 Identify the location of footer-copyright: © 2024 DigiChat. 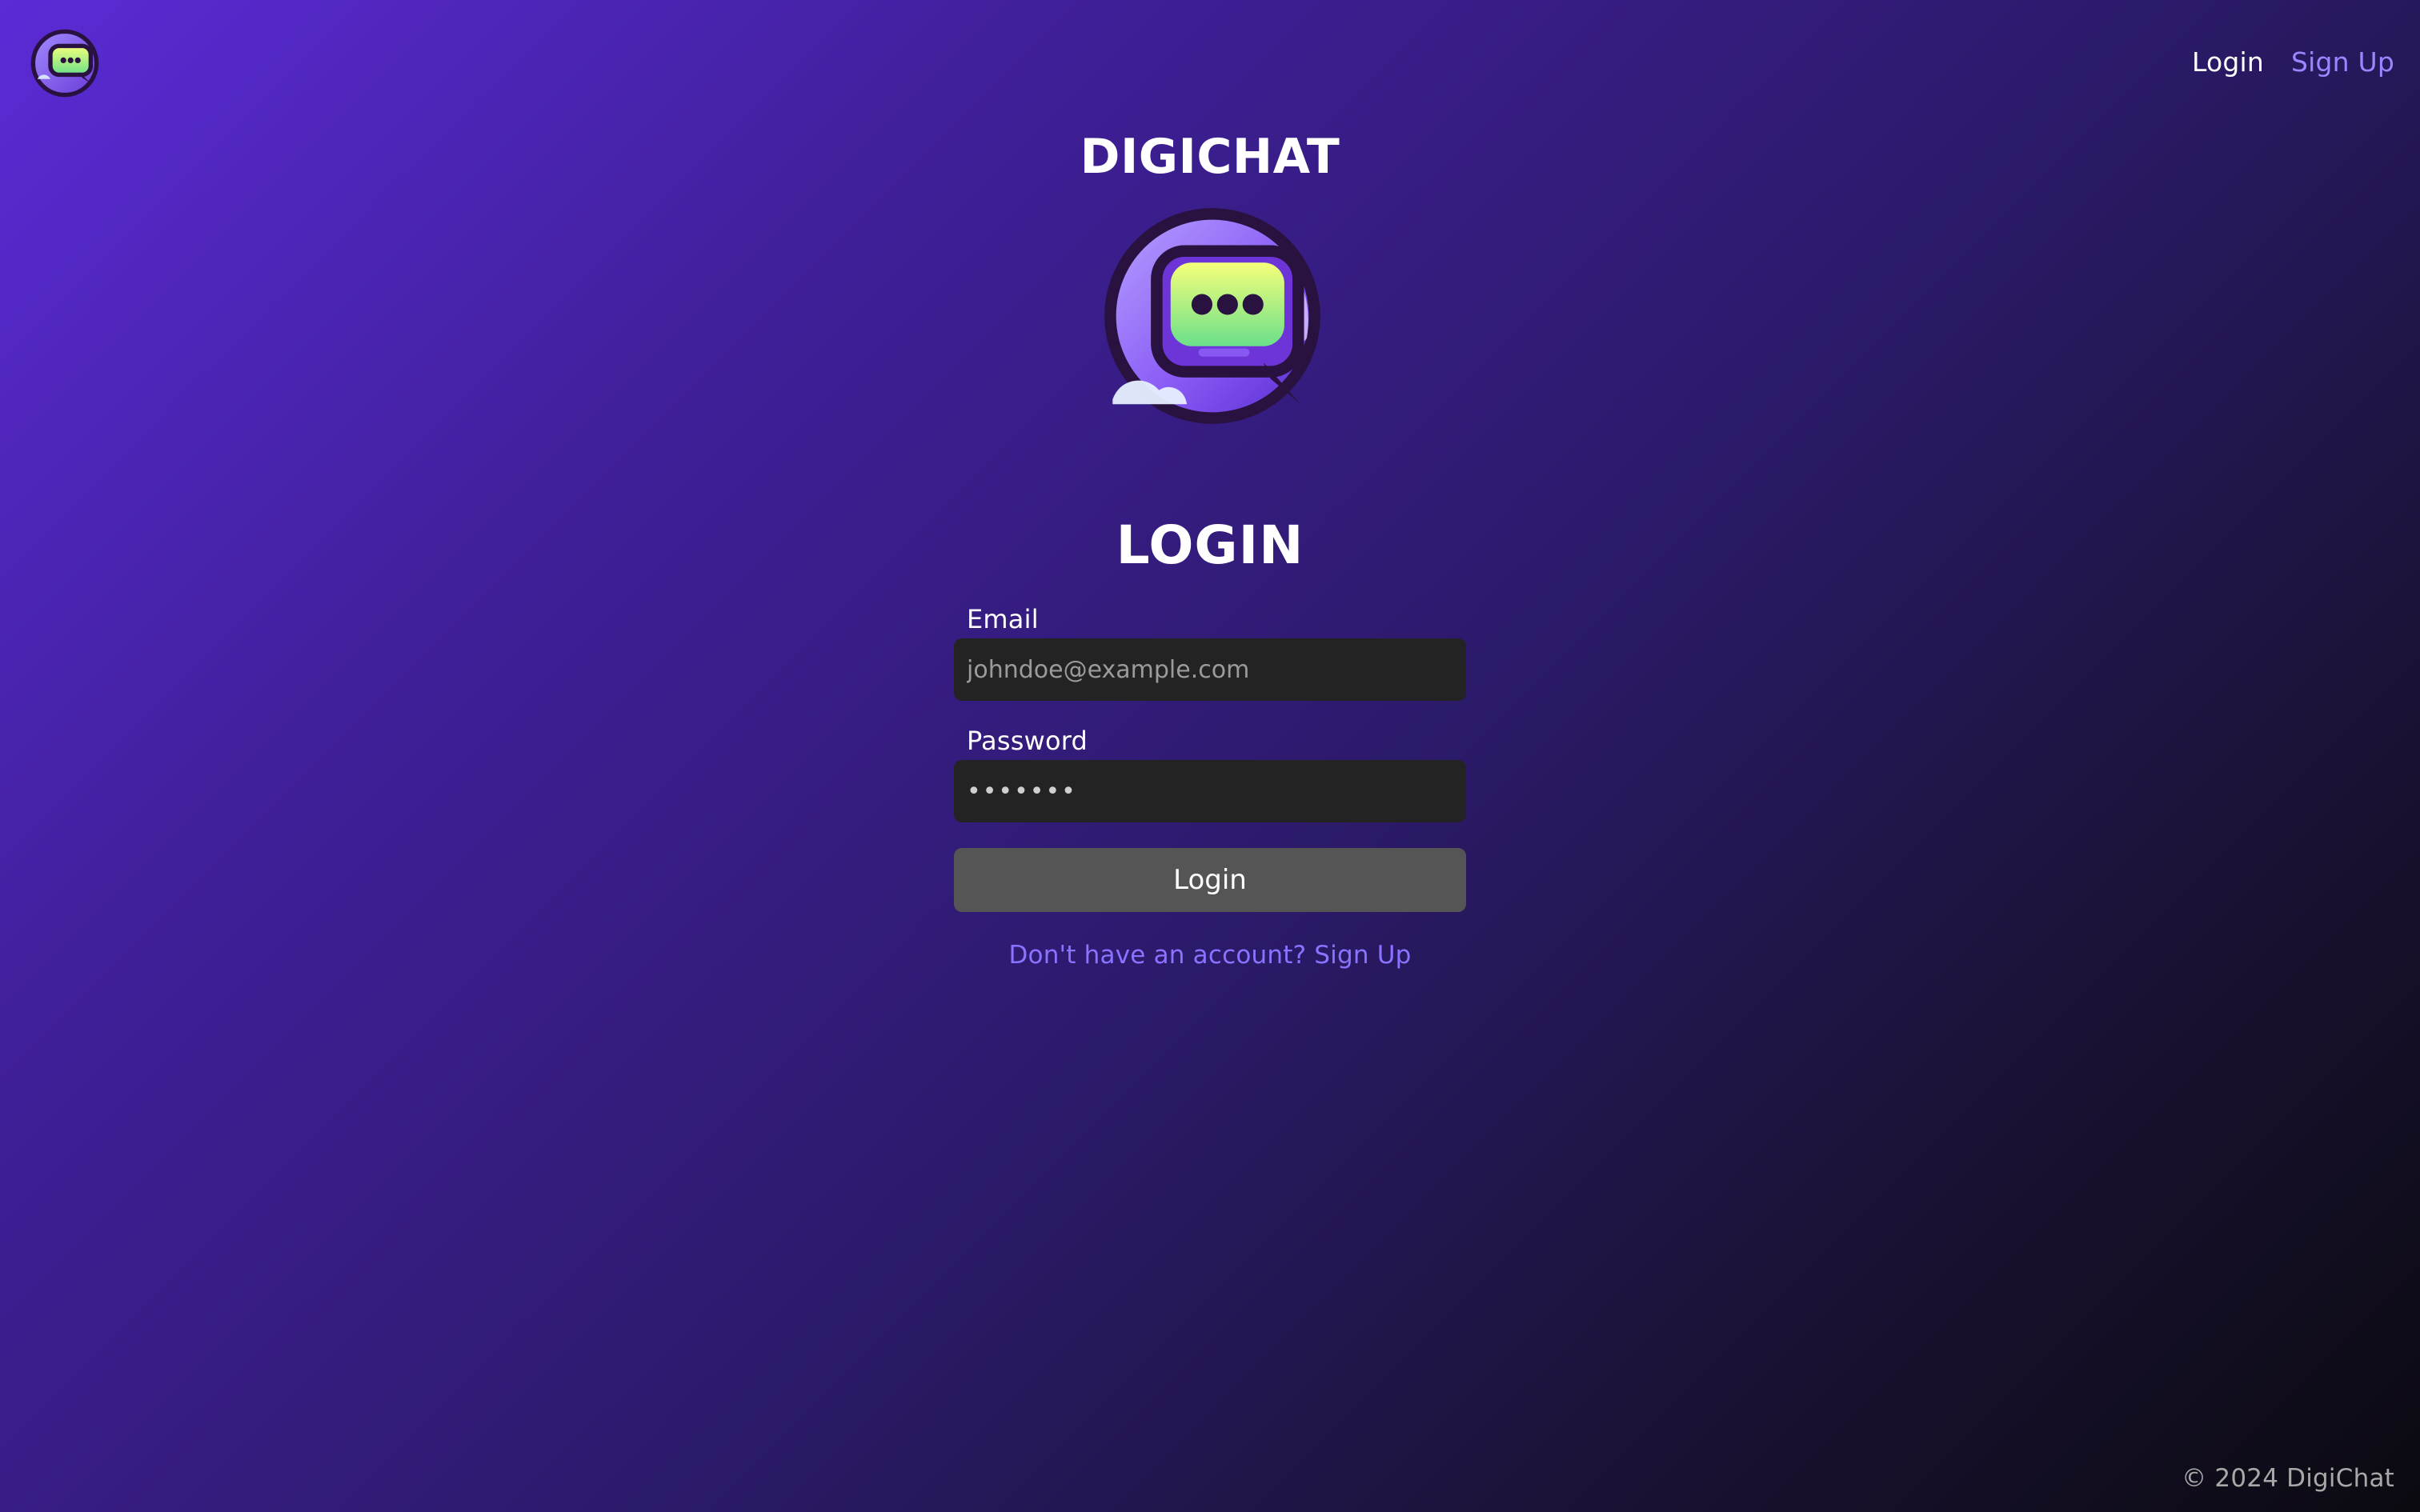
(2288, 1478).